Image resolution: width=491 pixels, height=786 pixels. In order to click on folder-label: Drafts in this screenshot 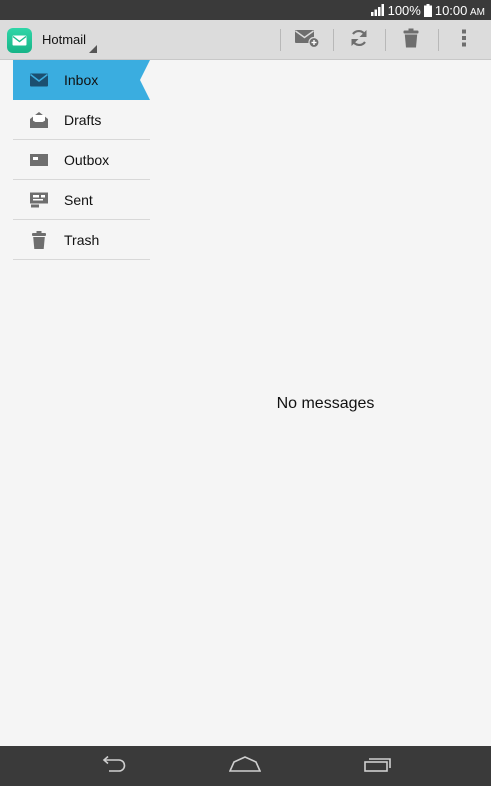, I will do `click(83, 119)`.